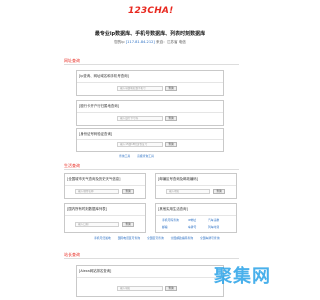 The image size is (320, 300). Describe the element at coordinates (124, 156) in the screenshot. I see `link-tools: 查询工具` at that location.